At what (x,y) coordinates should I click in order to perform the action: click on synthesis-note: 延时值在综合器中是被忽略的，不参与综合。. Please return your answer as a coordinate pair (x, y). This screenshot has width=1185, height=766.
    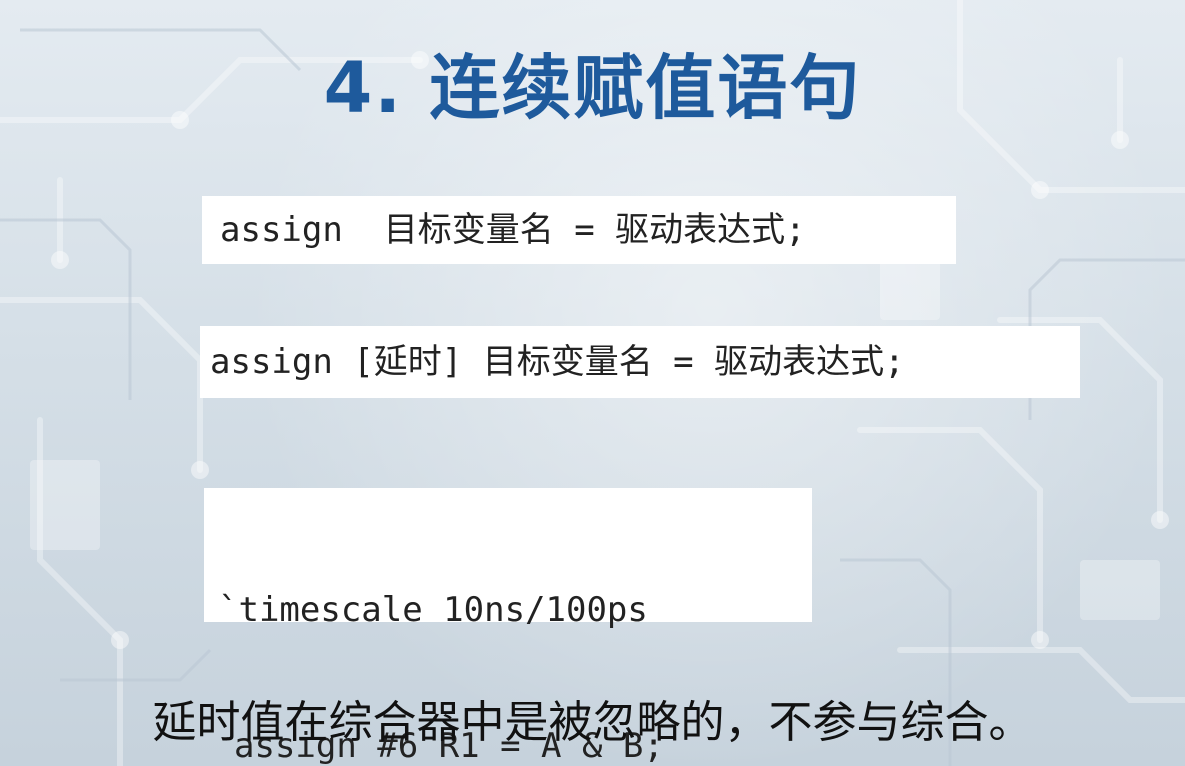
    Looking at the image, I should click on (592, 722).